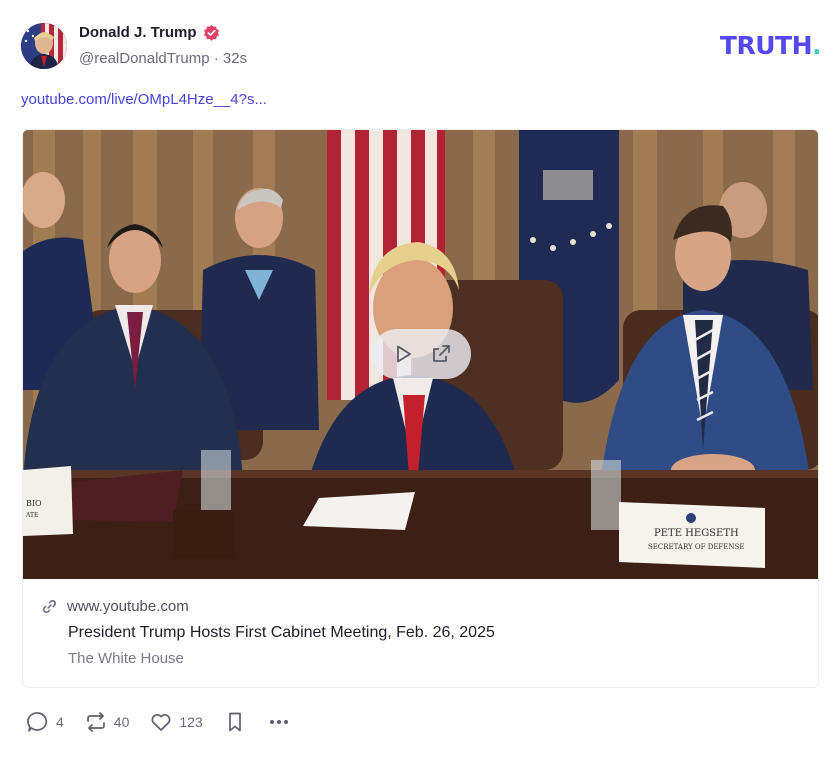 The height and width of the screenshot is (761, 840). What do you see at coordinates (31, 515) in the screenshot?
I see `placard-left-line2: ATE` at bounding box center [31, 515].